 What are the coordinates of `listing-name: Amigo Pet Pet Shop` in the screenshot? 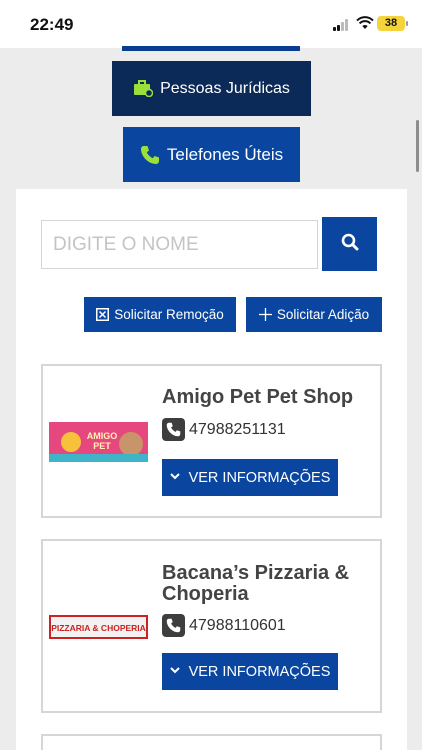 It's located at (258, 397).